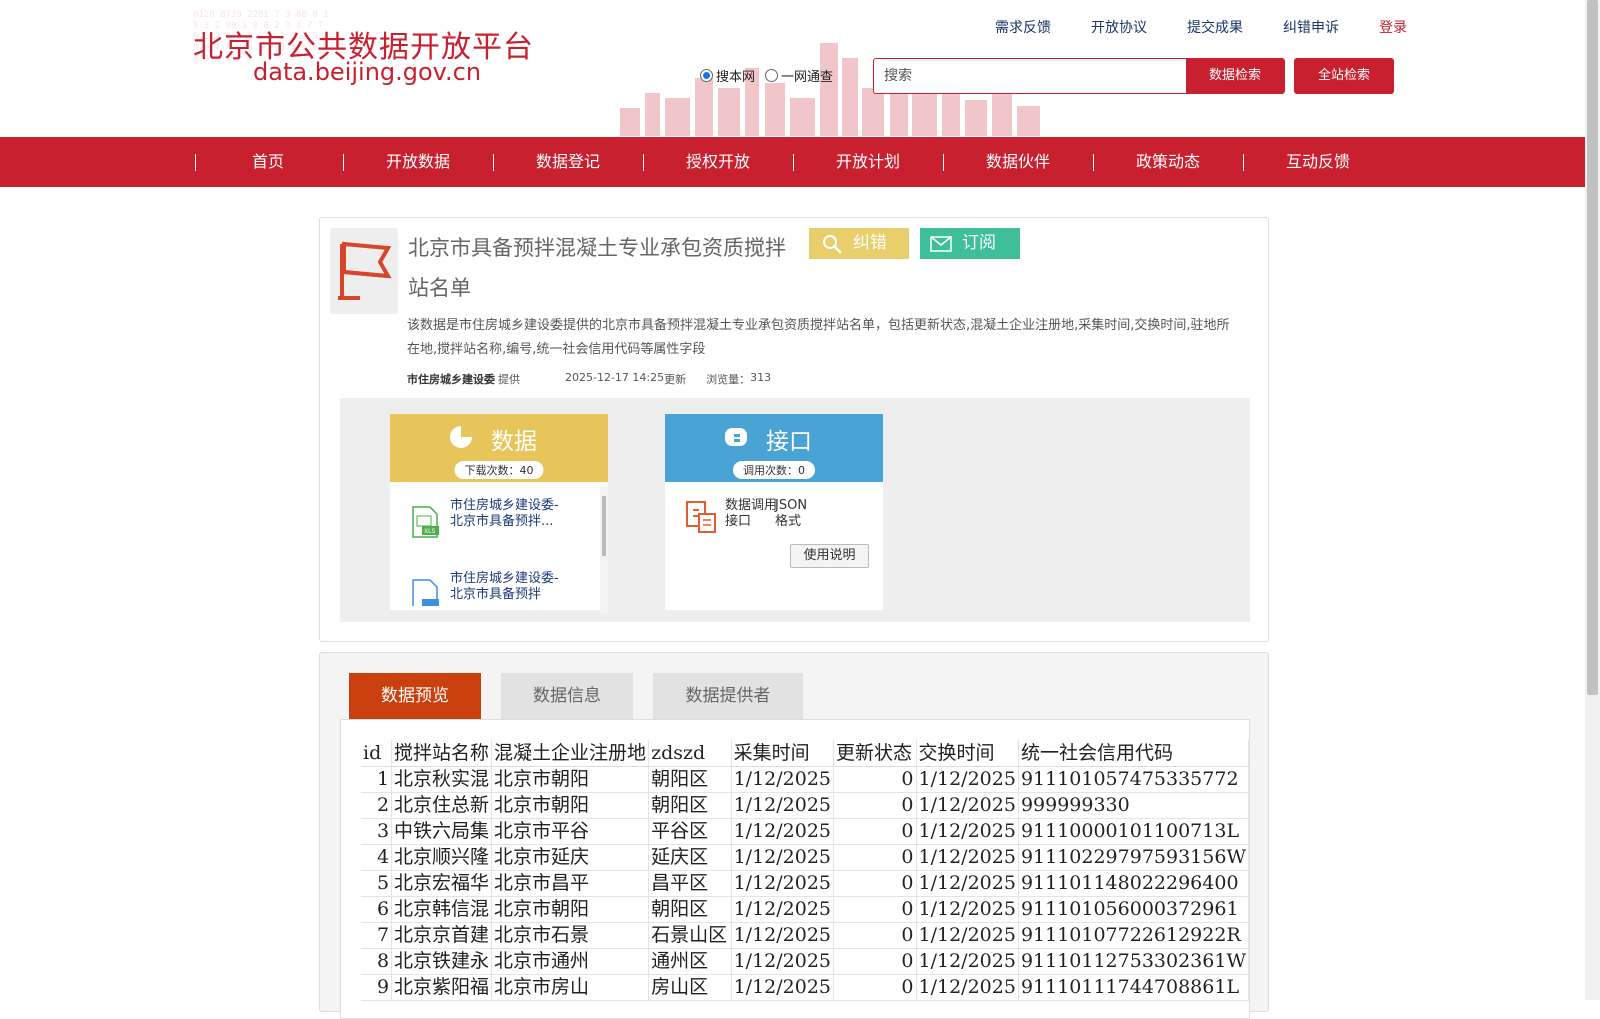 The height and width of the screenshot is (1019, 1600). Describe the element at coordinates (1119, 27) in the screenshot. I see `top-link-agreement: 开放协议` at that location.